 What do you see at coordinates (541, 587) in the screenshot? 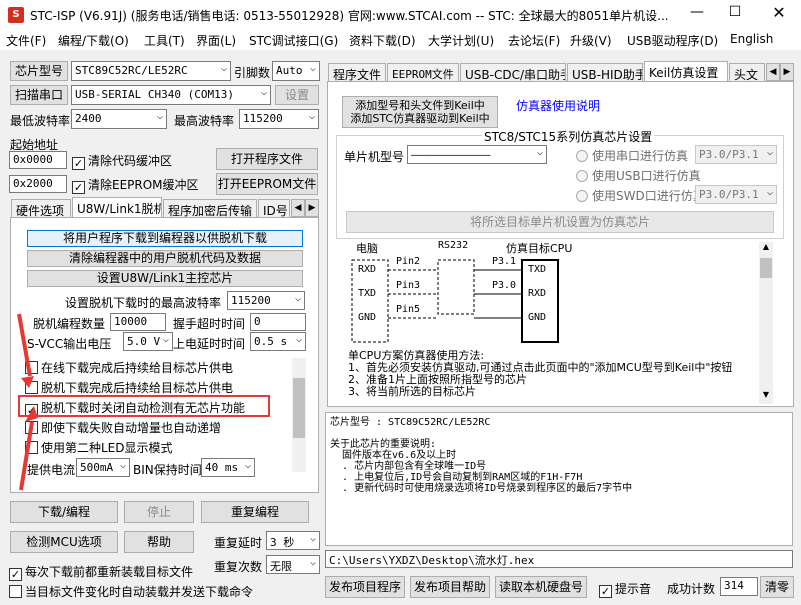
I see `read-disk-id-button: 读取本机硬盘号` at bounding box center [541, 587].